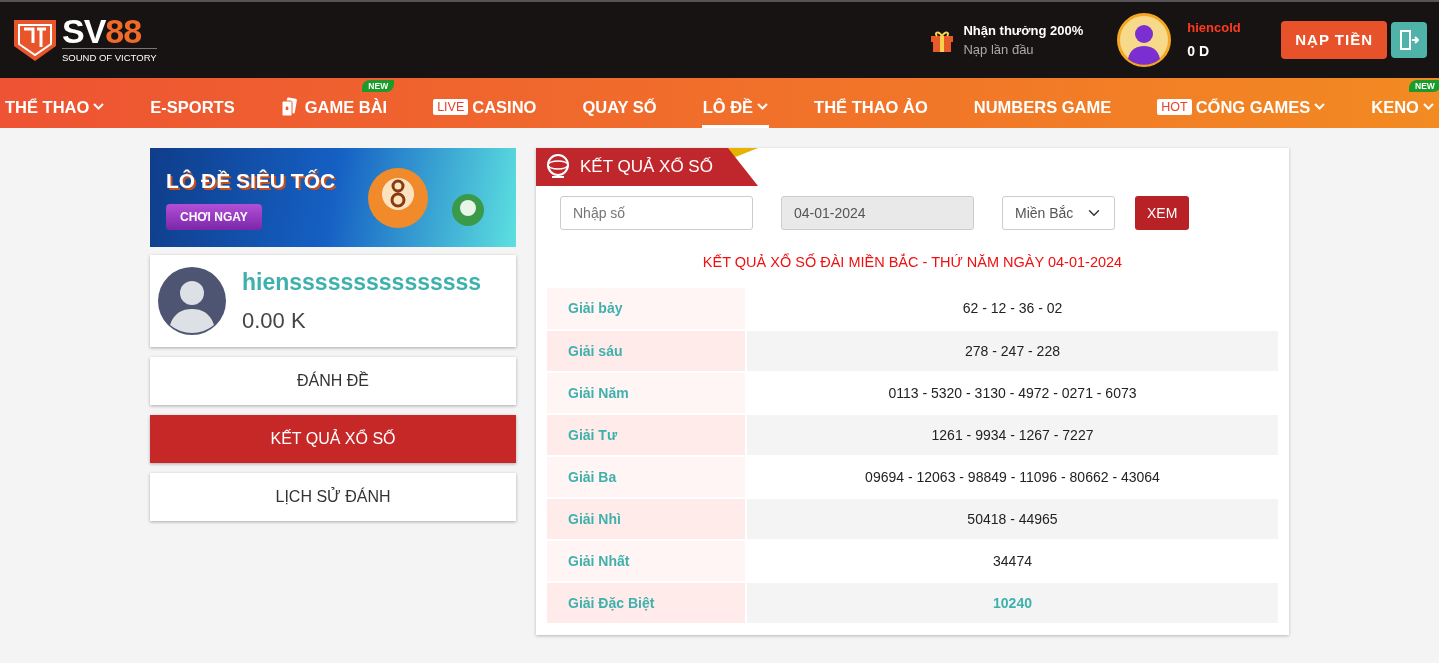 This screenshot has height=663, width=1439. I want to click on section-title: KẾT QUẢ XỔ SỐ, so click(646, 167).